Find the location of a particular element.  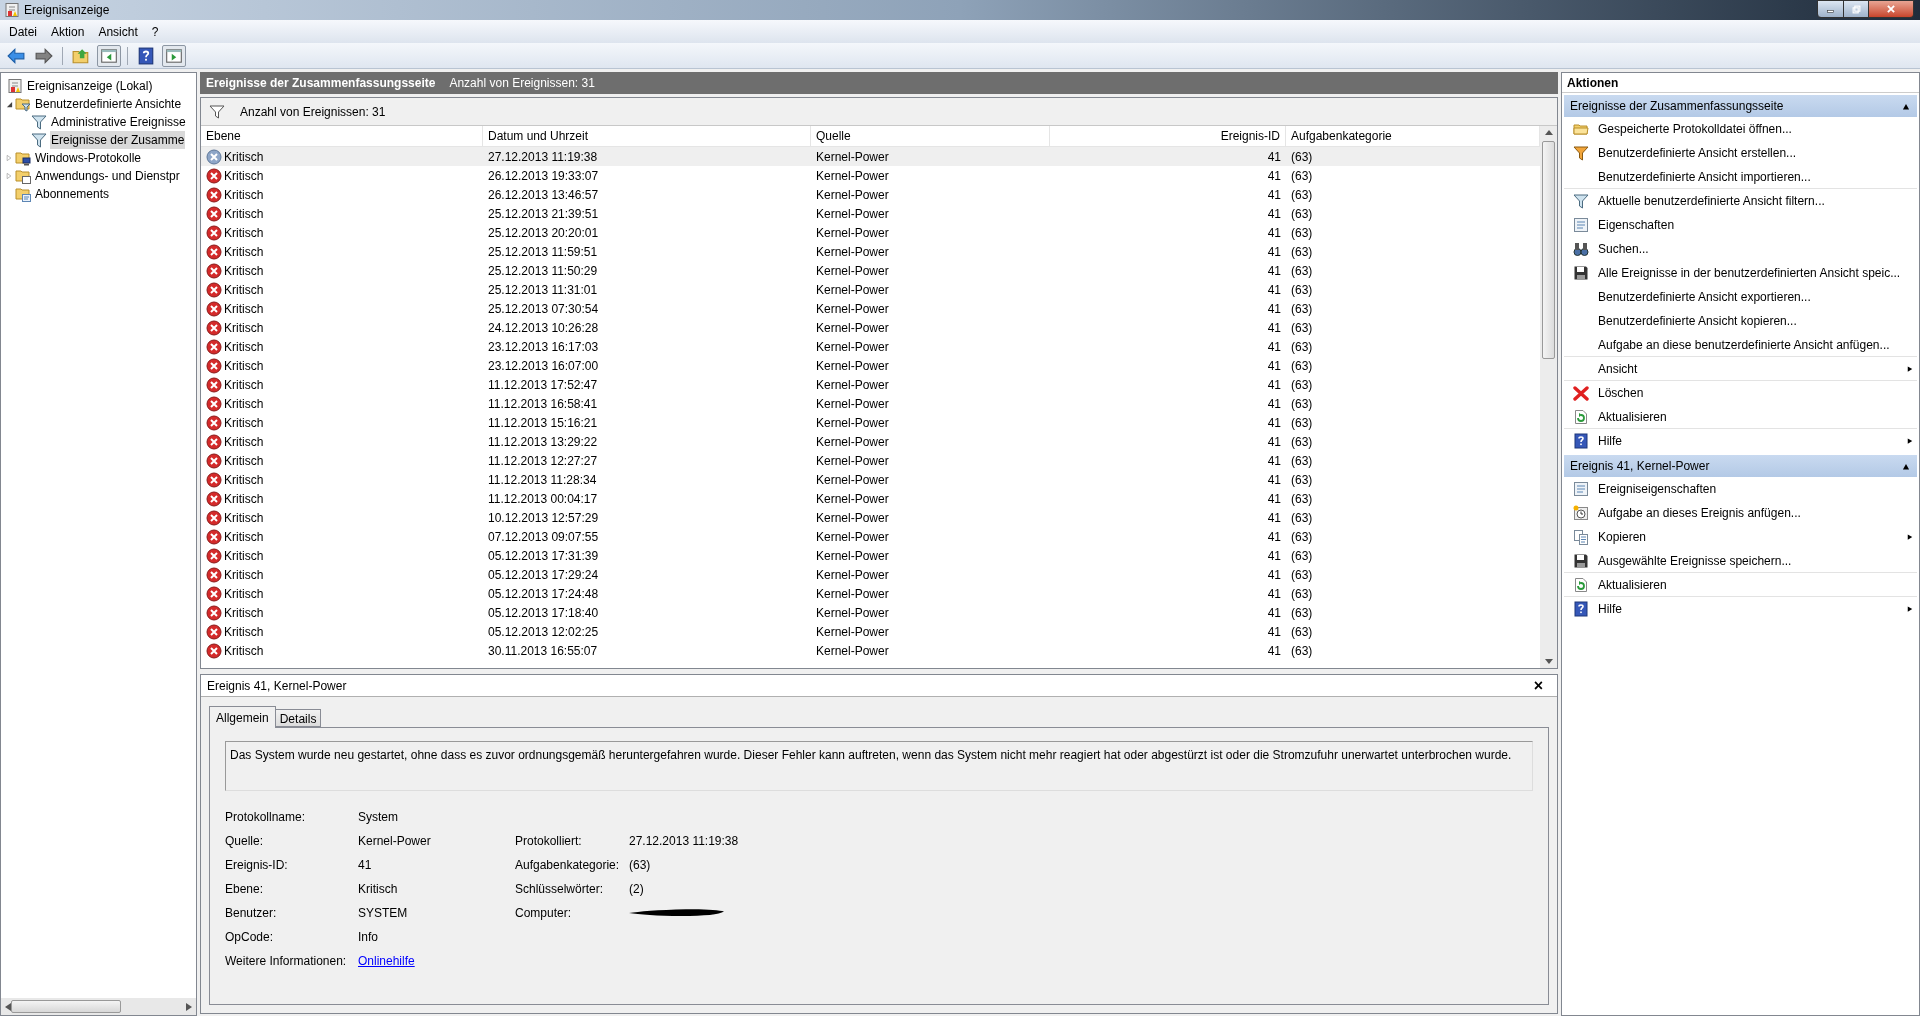

menu-item: Ansicht is located at coordinates (118, 31).